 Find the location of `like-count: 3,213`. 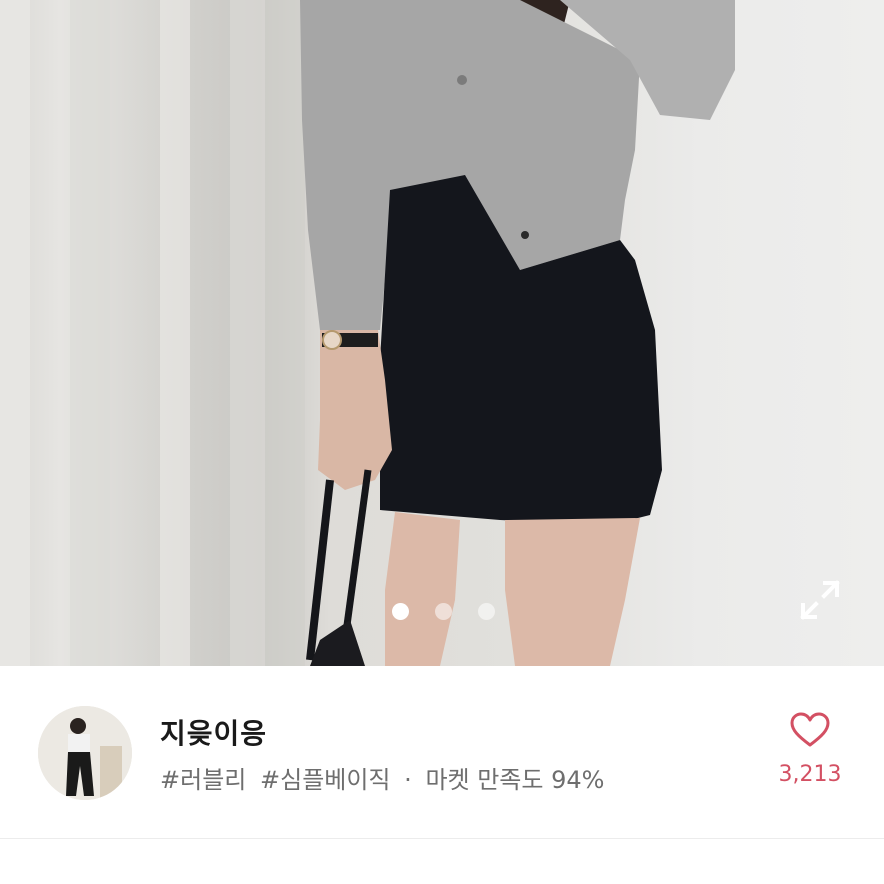

like-count: 3,213 is located at coordinates (810, 774).